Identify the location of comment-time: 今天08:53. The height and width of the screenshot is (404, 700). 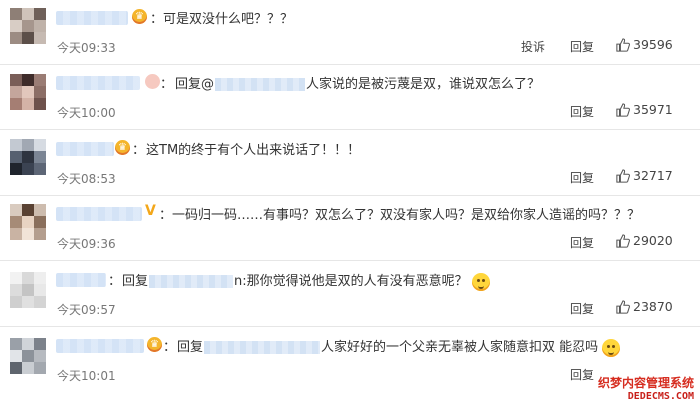
(86, 179).